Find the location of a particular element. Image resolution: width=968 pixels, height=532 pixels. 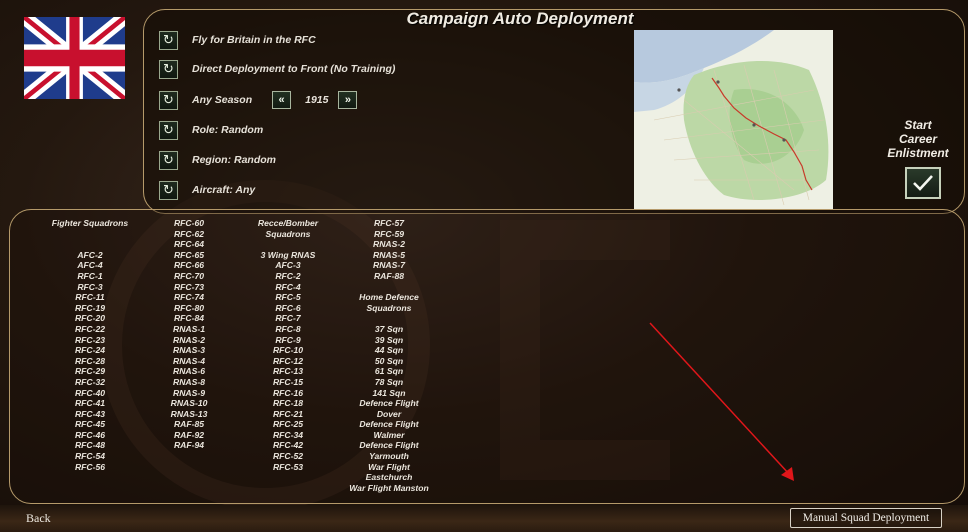

squadron-item: RFC-8 is located at coordinates (288, 329).